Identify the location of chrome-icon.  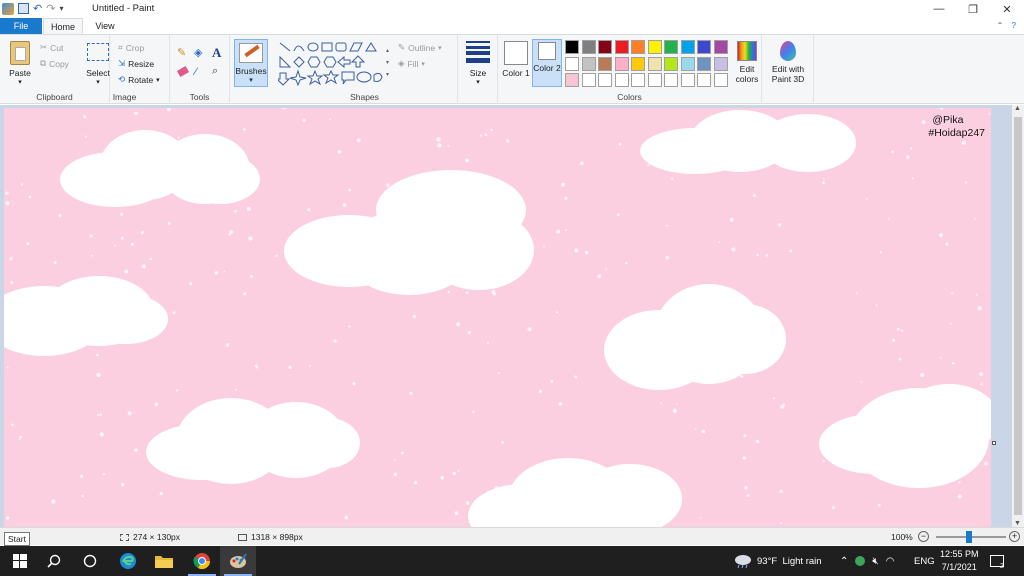
(202, 561).